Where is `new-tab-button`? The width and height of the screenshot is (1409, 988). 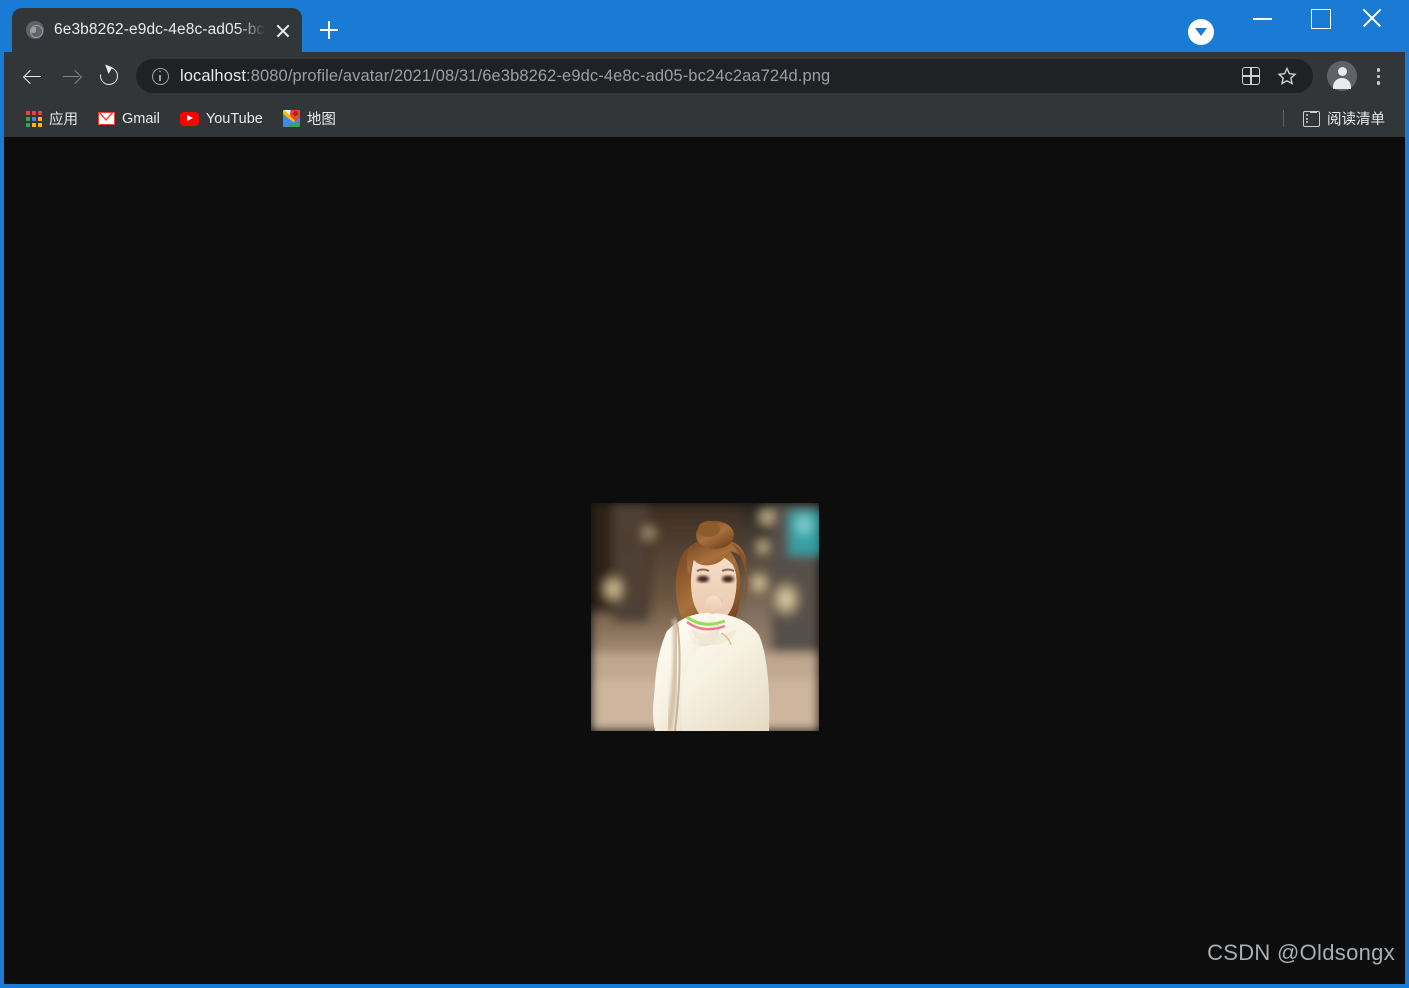
new-tab-button is located at coordinates (329, 30).